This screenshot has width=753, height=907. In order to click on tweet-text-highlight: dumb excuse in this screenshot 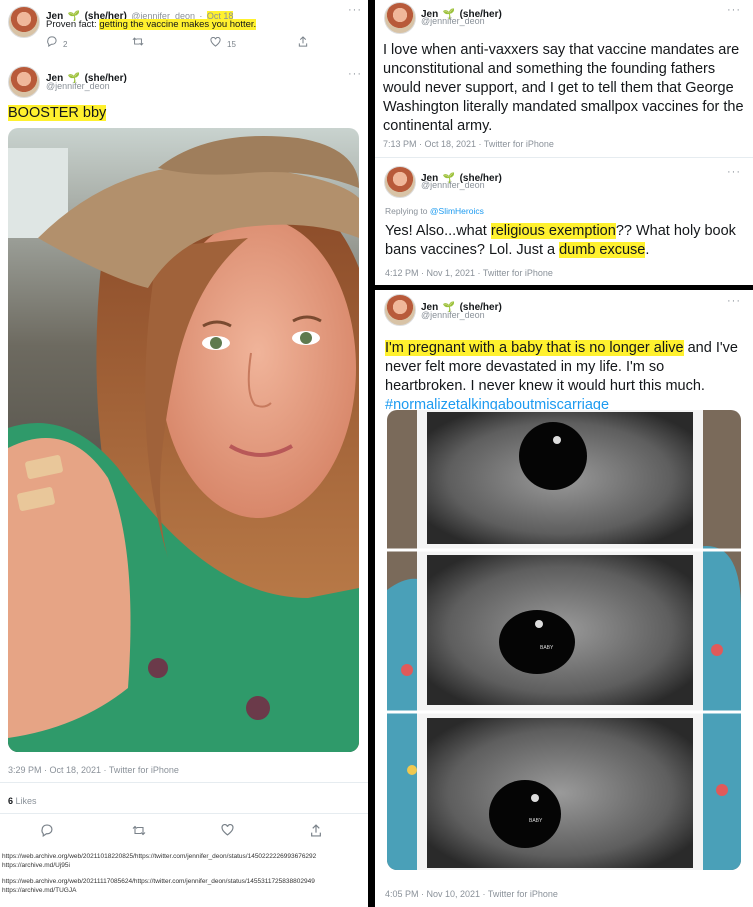, I will do `click(602, 250)`.